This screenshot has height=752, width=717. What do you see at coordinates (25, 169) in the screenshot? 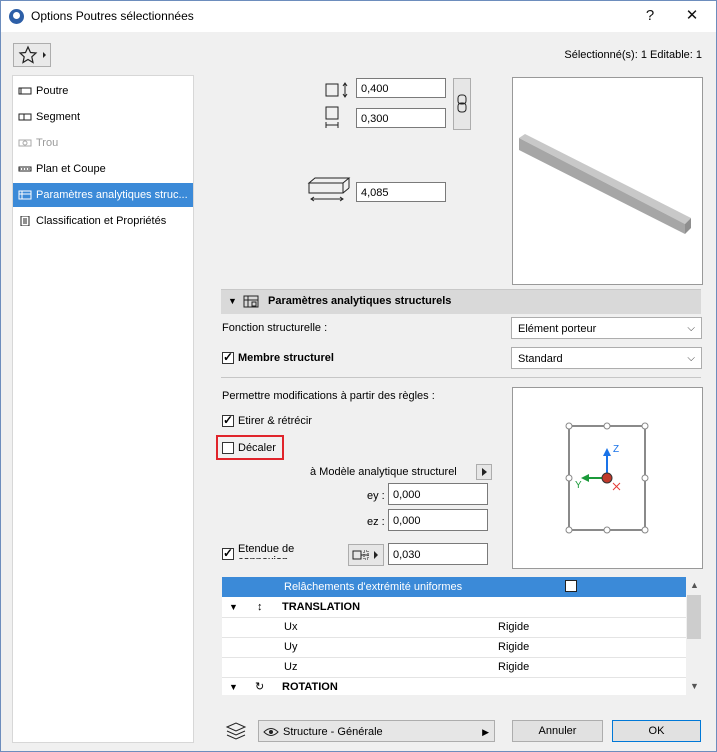
I see `plan-section-icon` at bounding box center [25, 169].